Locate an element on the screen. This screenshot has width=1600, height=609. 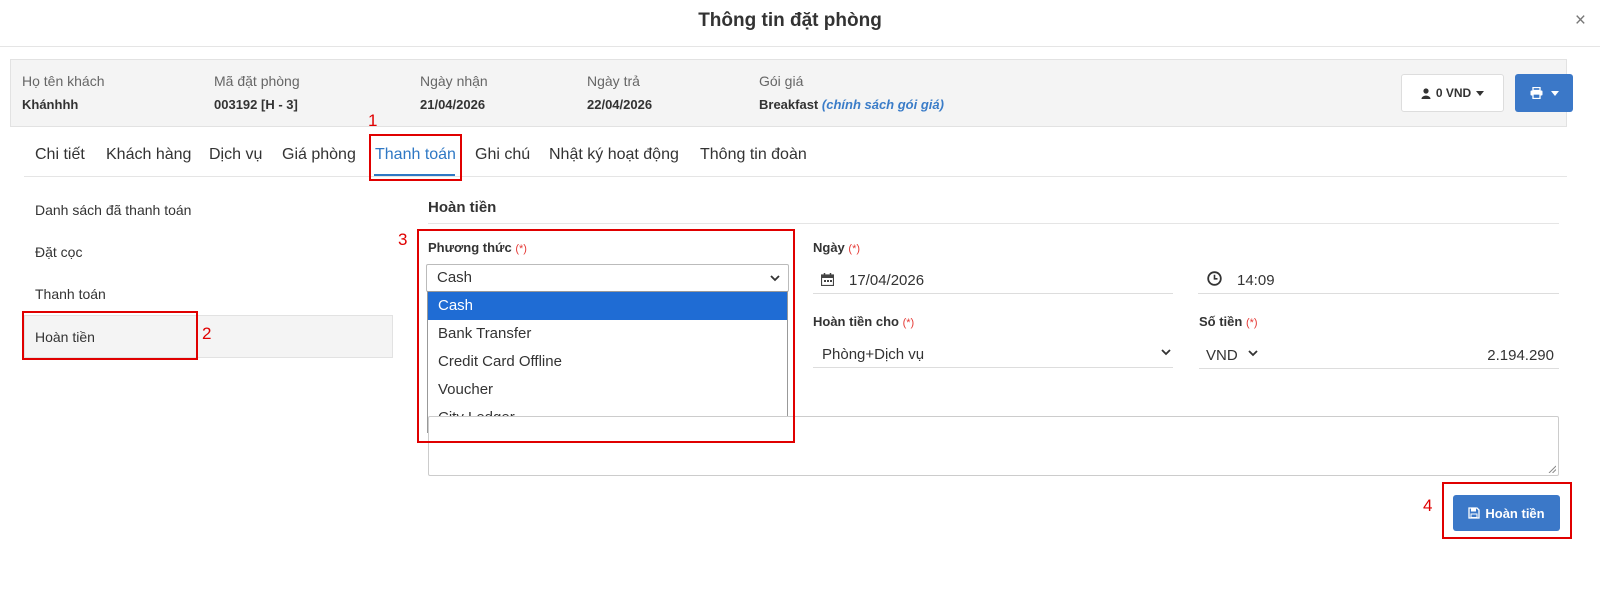
package-value: Breakfast is located at coordinates (789, 104).